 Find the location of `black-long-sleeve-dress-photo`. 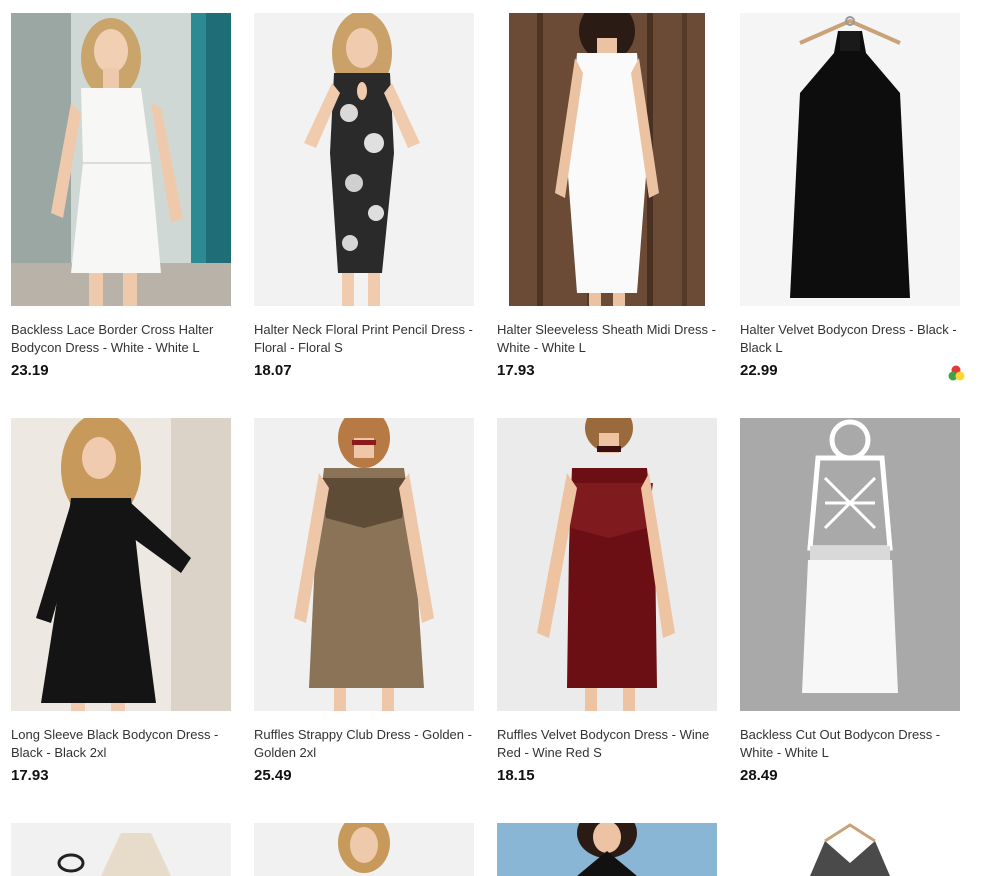

black-long-sleeve-dress-photo is located at coordinates (121, 564).